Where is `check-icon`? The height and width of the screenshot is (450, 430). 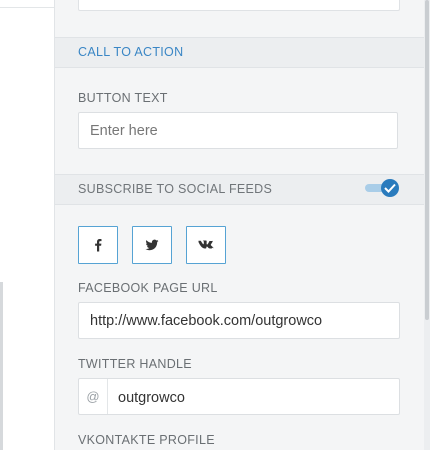 check-icon is located at coordinates (390, 188).